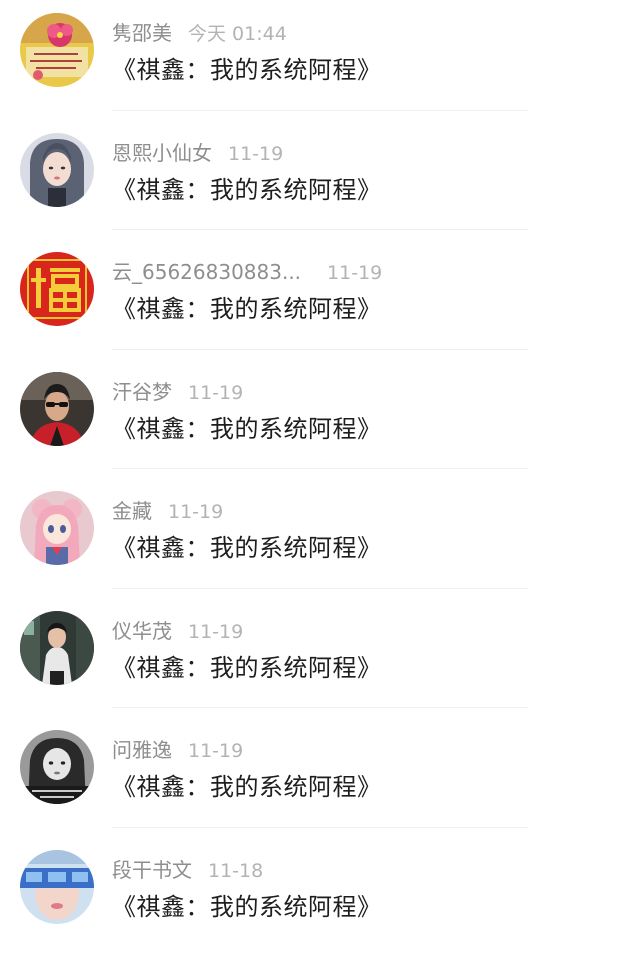  Describe the element at coordinates (132, 511) in the screenshot. I see `username: 金藏` at that location.